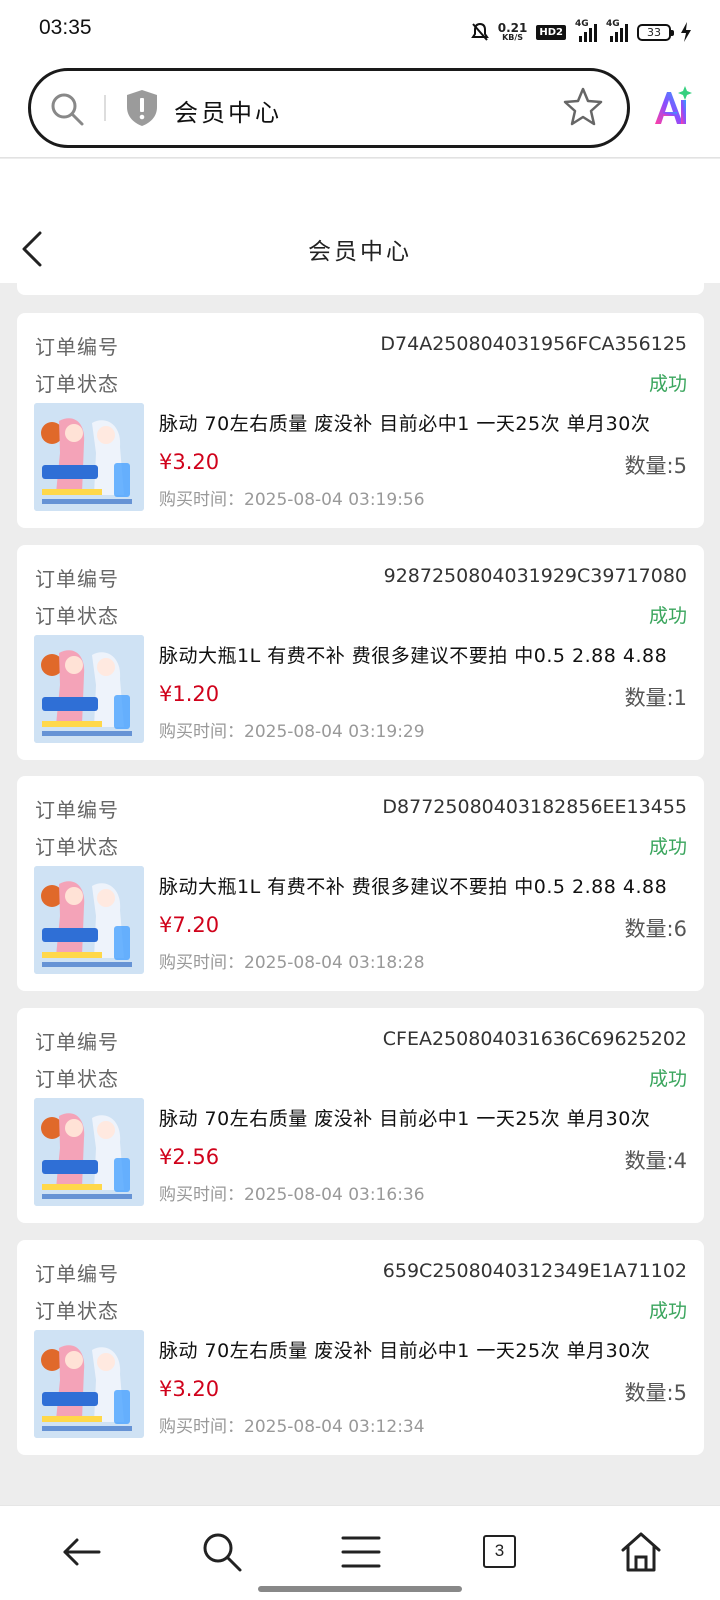 This screenshot has height=1600, width=720. I want to click on status-bar: 03:35 0.21 KB/S HD2 4G 4G 33, so click(360, 31).